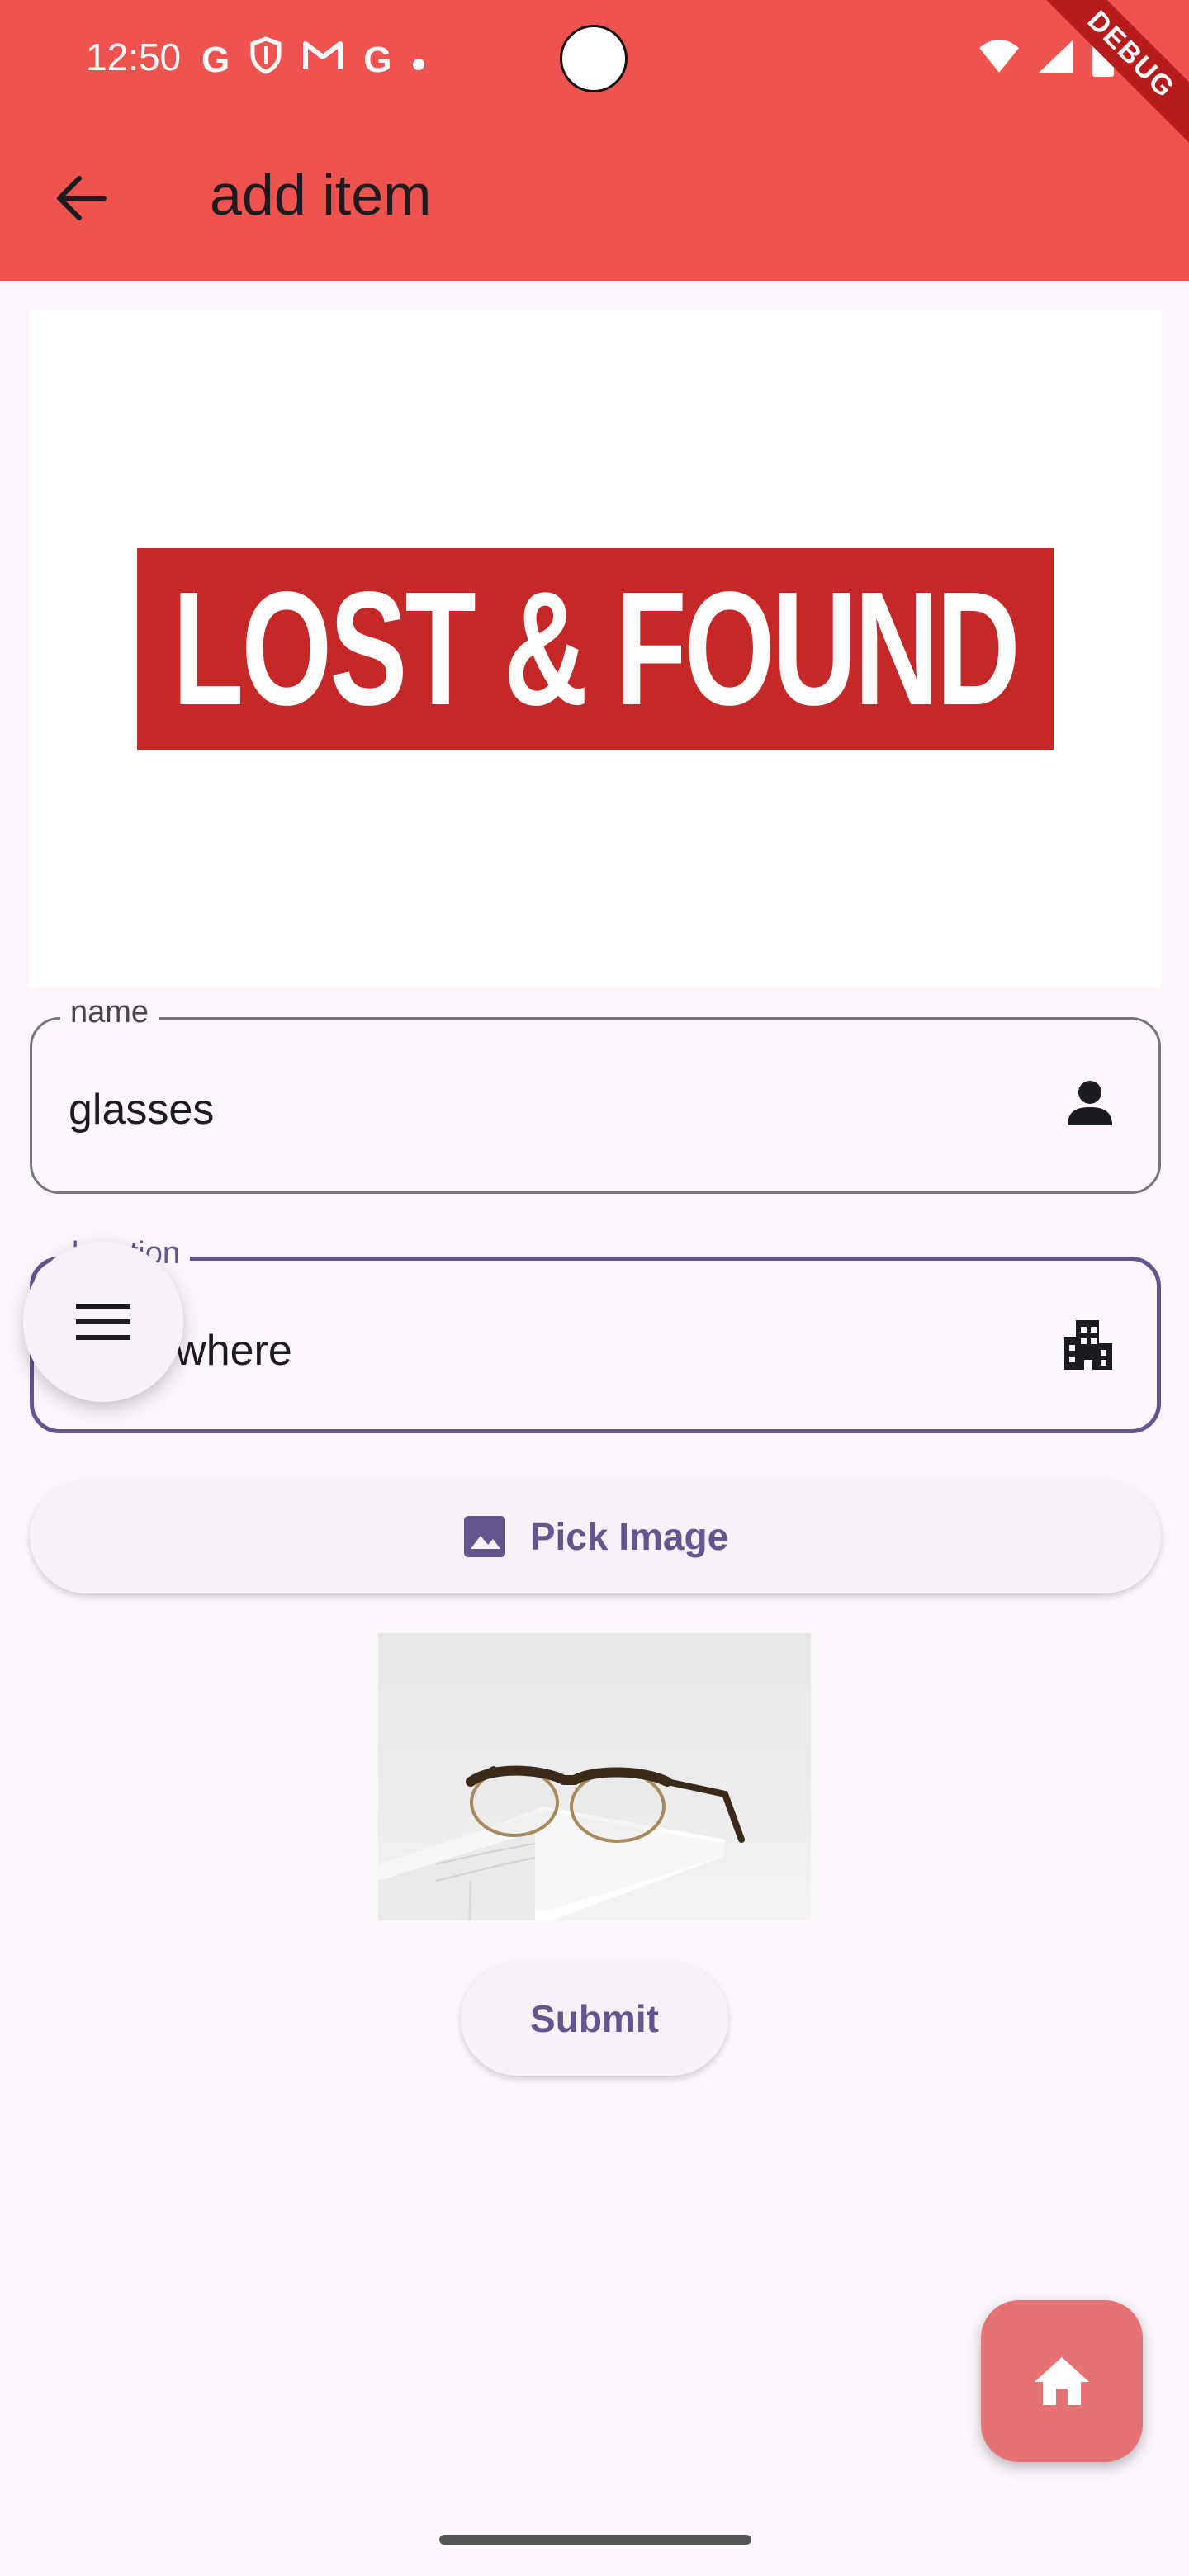 The width and height of the screenshot is (1189, 2576). I want to click on name-field-label: name, so click(109, 1012).